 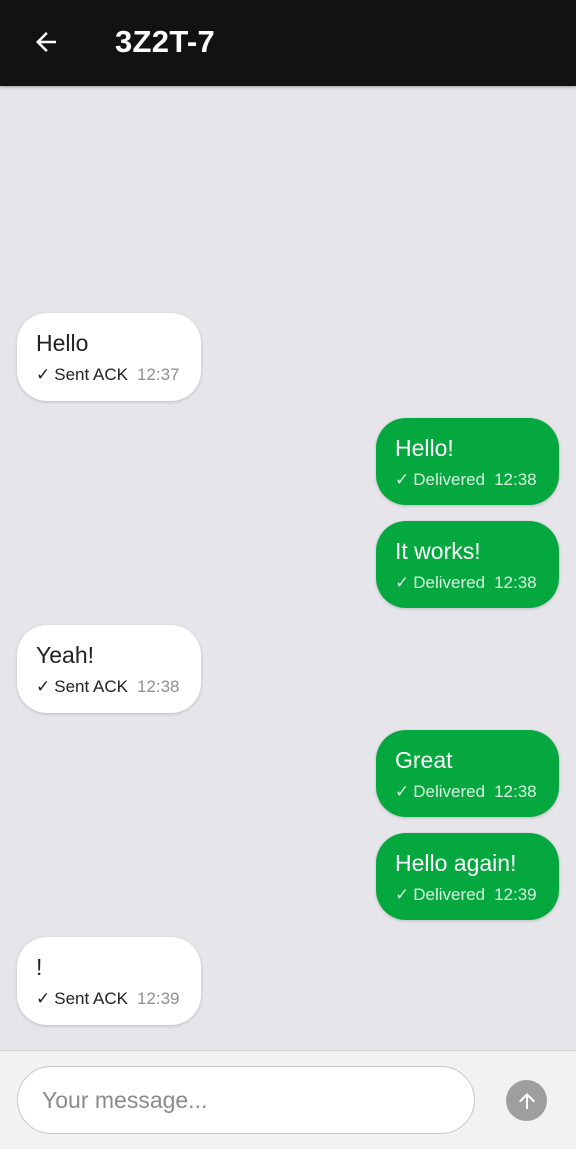 What do you see at coordinates (109, 981) in the screenshot?
I see `incoming-message: ! ✓ Sent ACK 12:39` at bounding box center [109, 981].